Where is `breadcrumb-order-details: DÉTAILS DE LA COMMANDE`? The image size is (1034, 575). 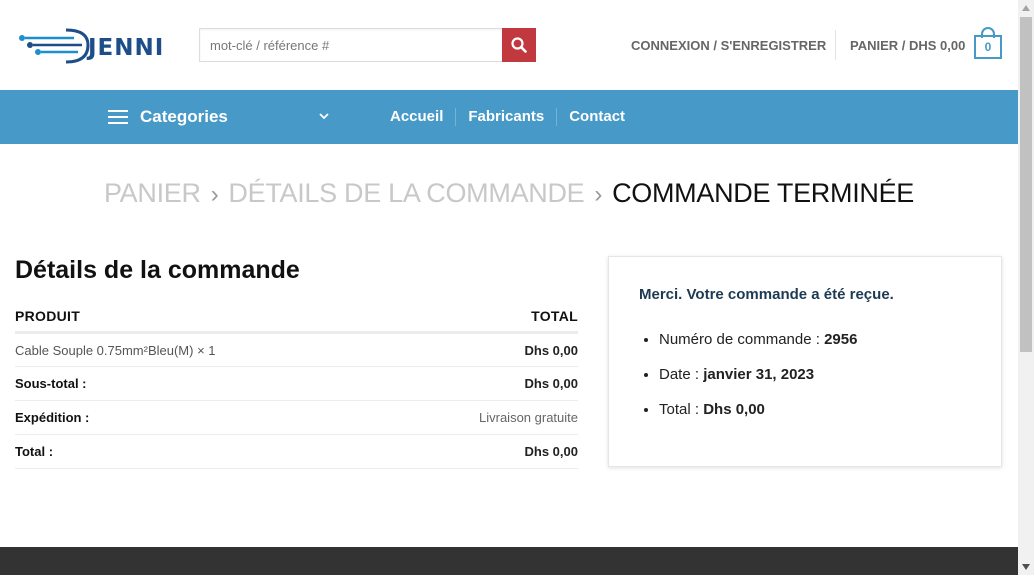 breadcrumb-order-details: DÉTAILS DE LA COMMANDE is located at coordinates (406, 193).